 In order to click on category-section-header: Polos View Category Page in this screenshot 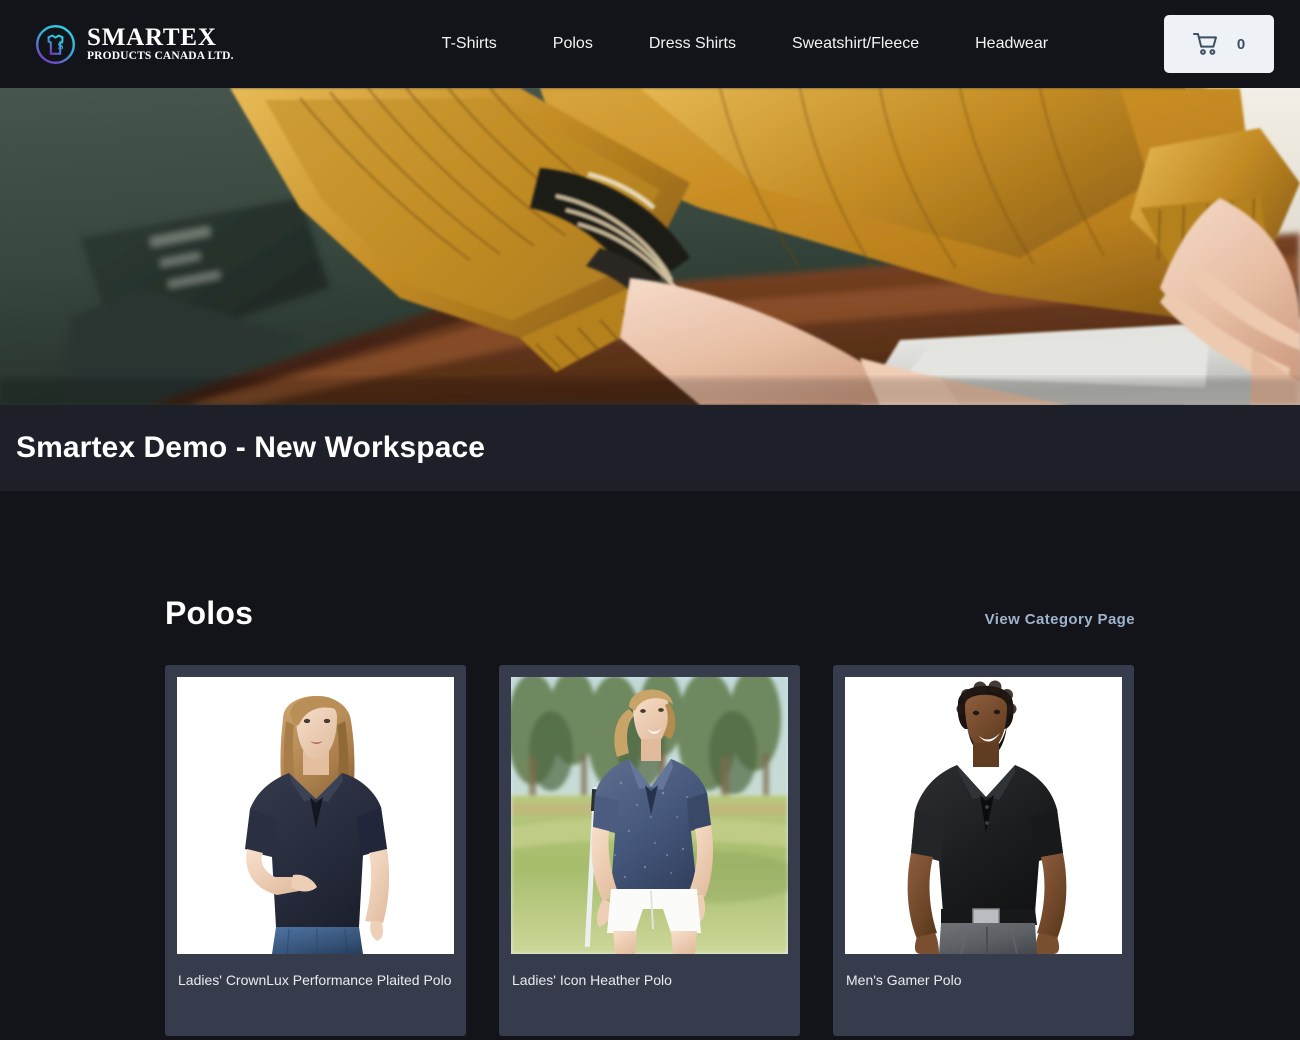, I will do `click(650, 613)`.